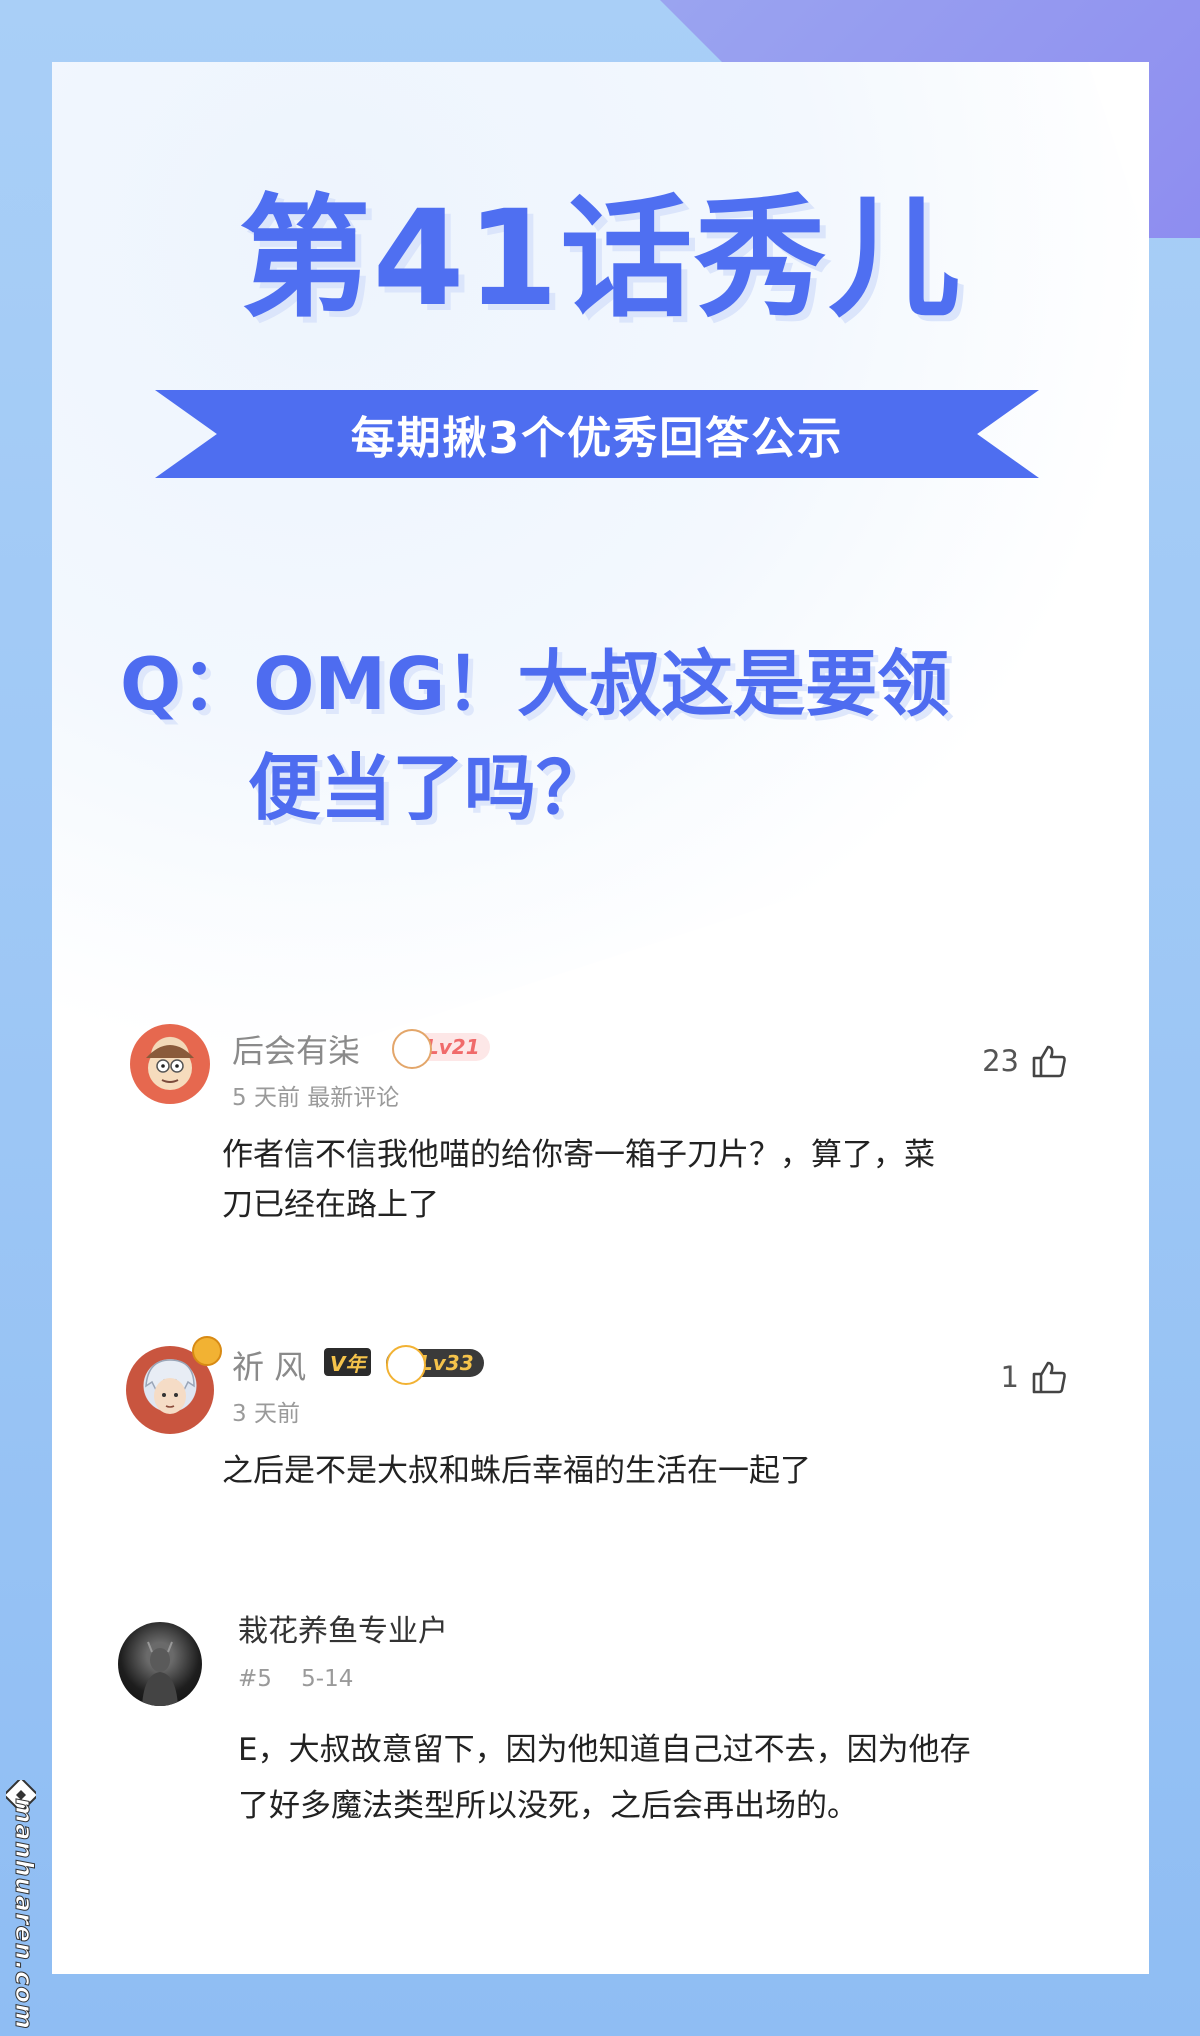 The height and width of the screenshot is (2036, 1200). What do you see at coordinates (534, 736) in the screenshot?
I see `question: Q：OMG！大叔这是要领 便当了吗？` at bounding box center [534, 736].